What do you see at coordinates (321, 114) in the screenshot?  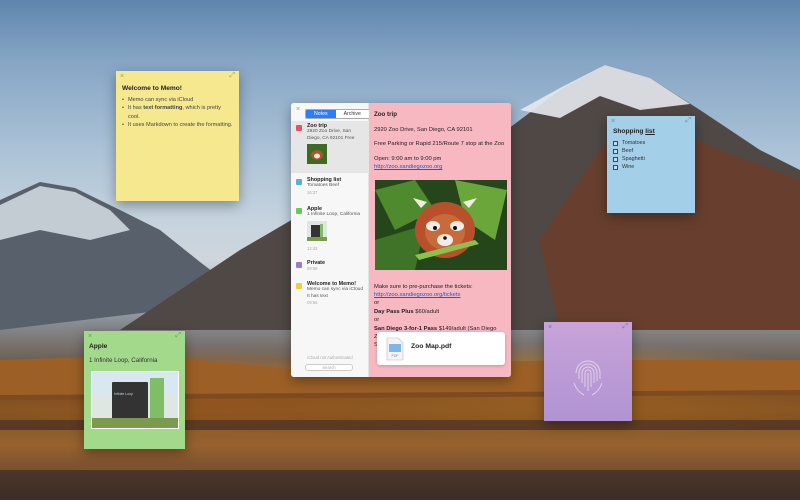 I see `tab-notes: Notes` at bounding box center [321, 114].